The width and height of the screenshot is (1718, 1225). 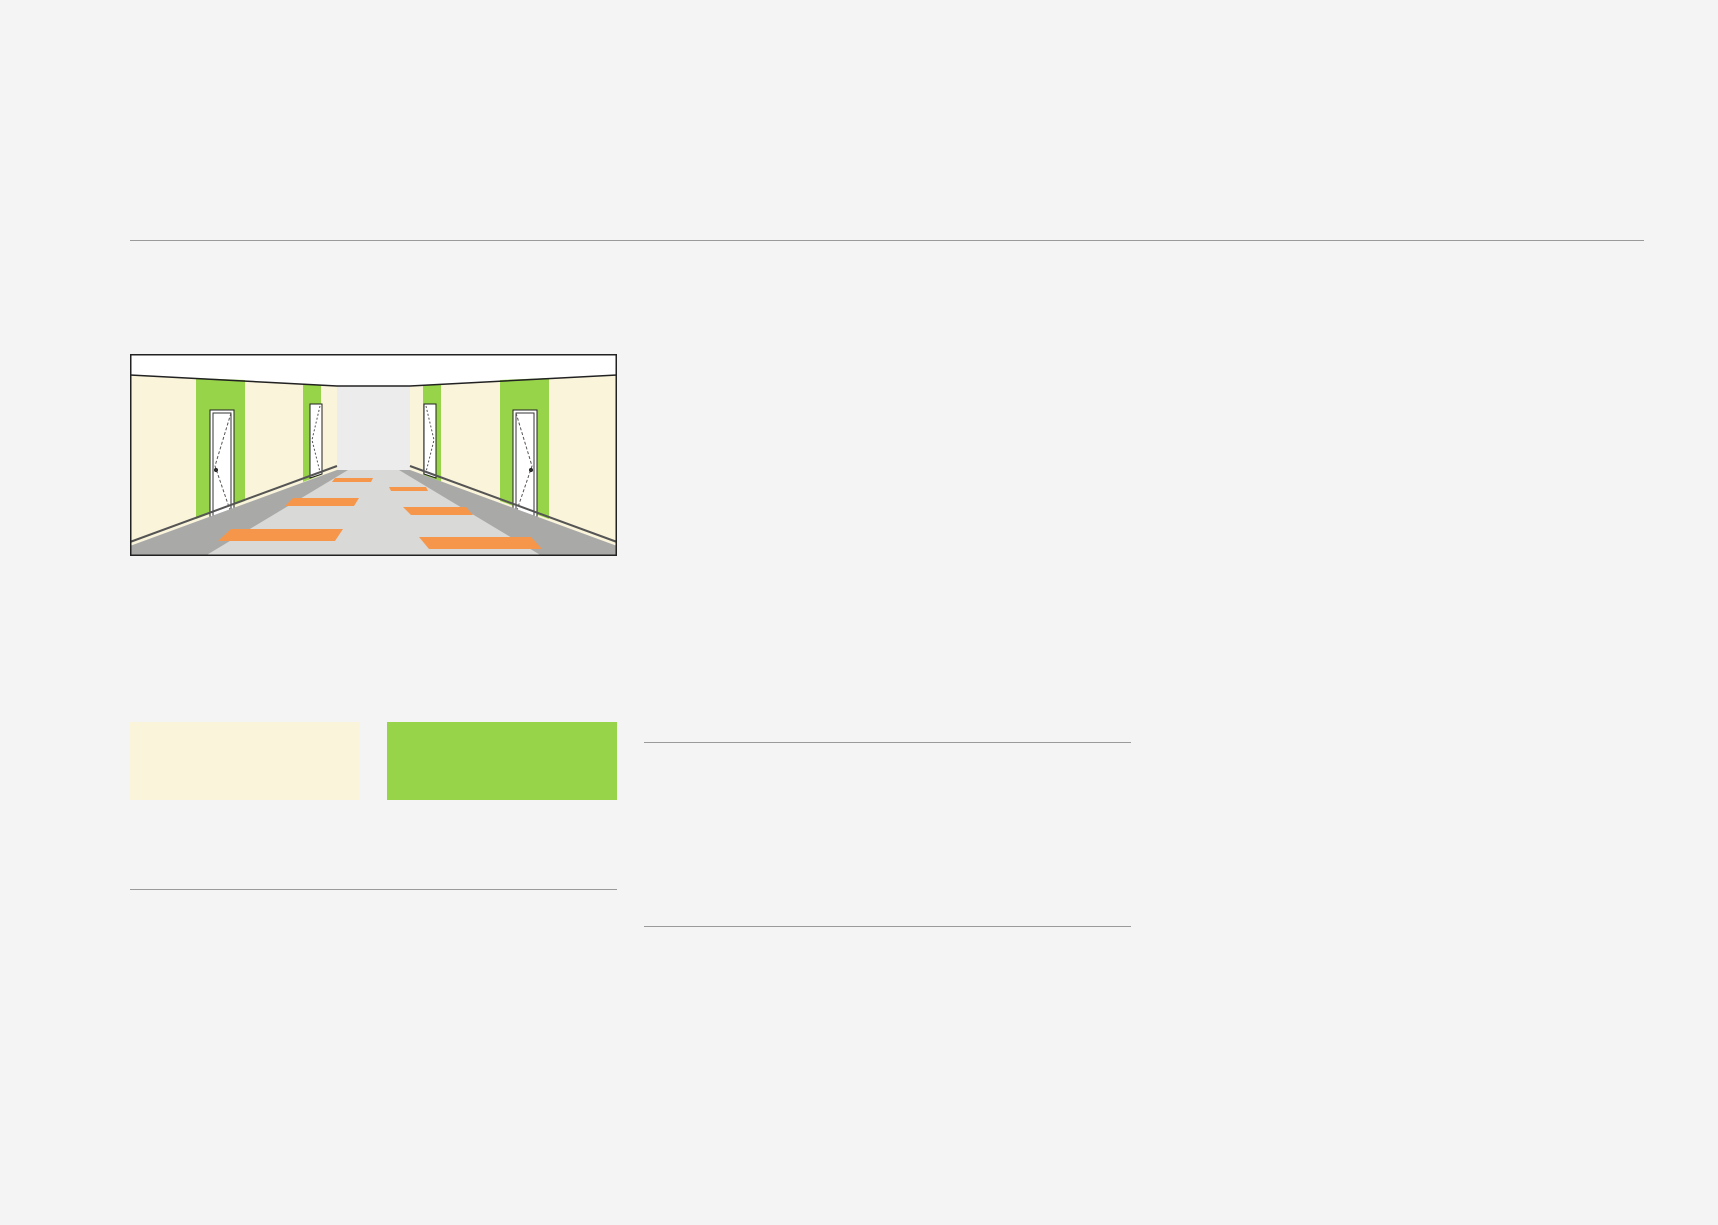 What do you see at coordinates (502, 761) in the screenshot?
I see `accent-color-swatch` at bounding box center [502, 761].